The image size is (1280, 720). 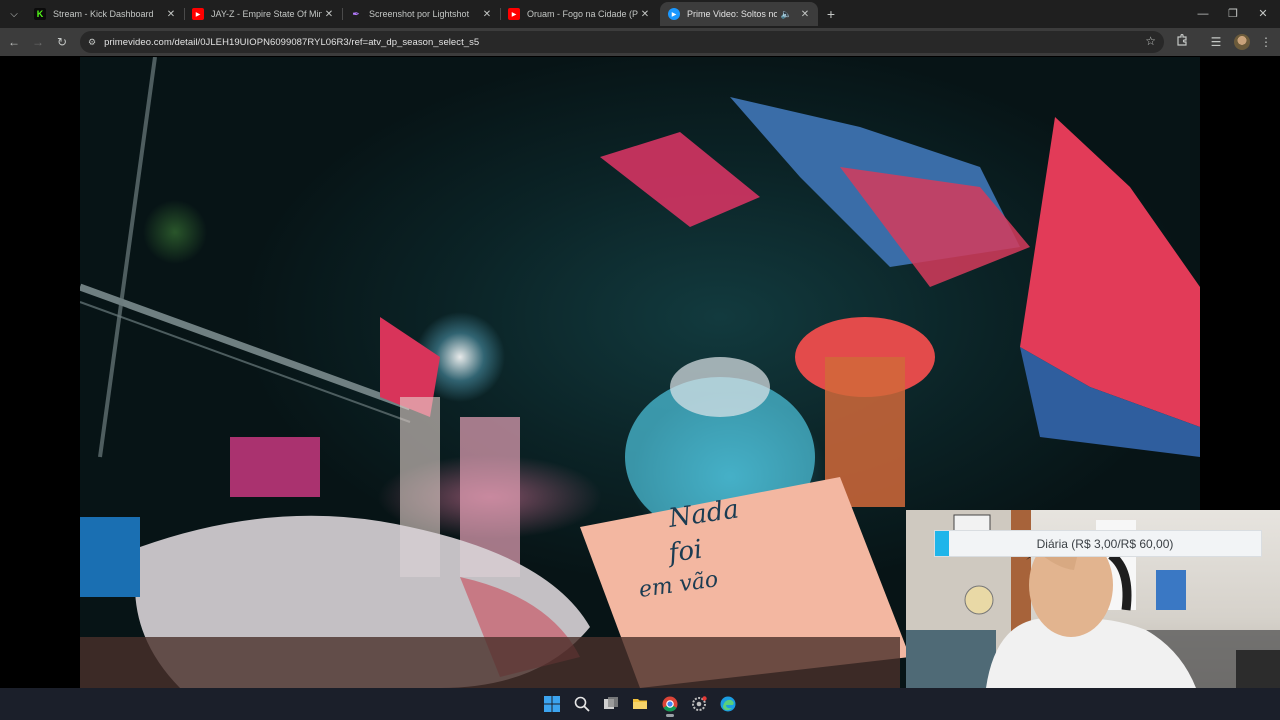 What do you see at coordinates (356, 13) in the screenshot?
I see `lightshot-feather-icon: ✒` at bounding box center [356, 13].